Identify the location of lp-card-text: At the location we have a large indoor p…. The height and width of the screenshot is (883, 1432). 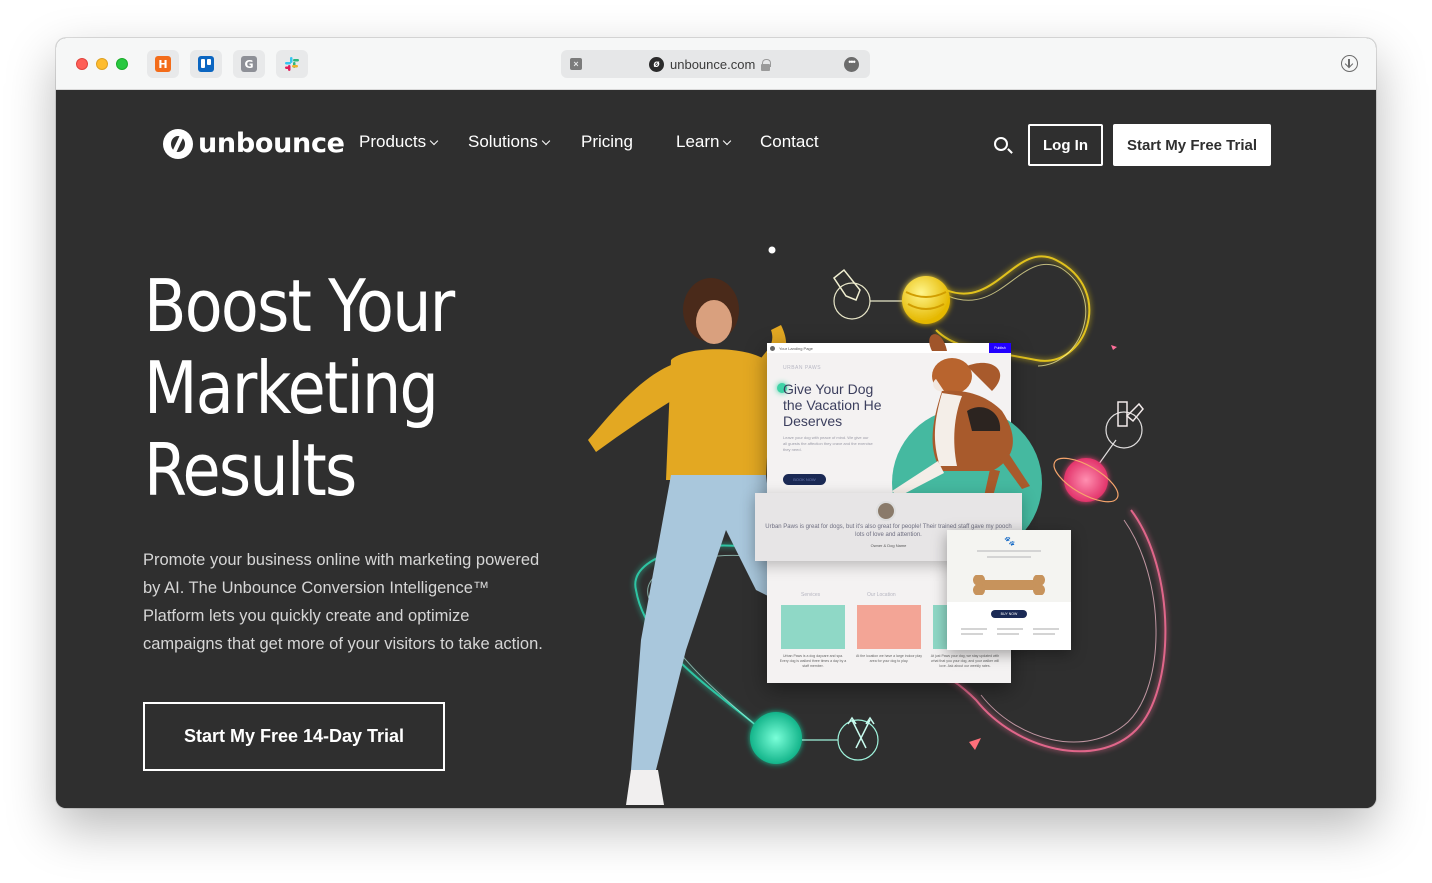
(889, 658).